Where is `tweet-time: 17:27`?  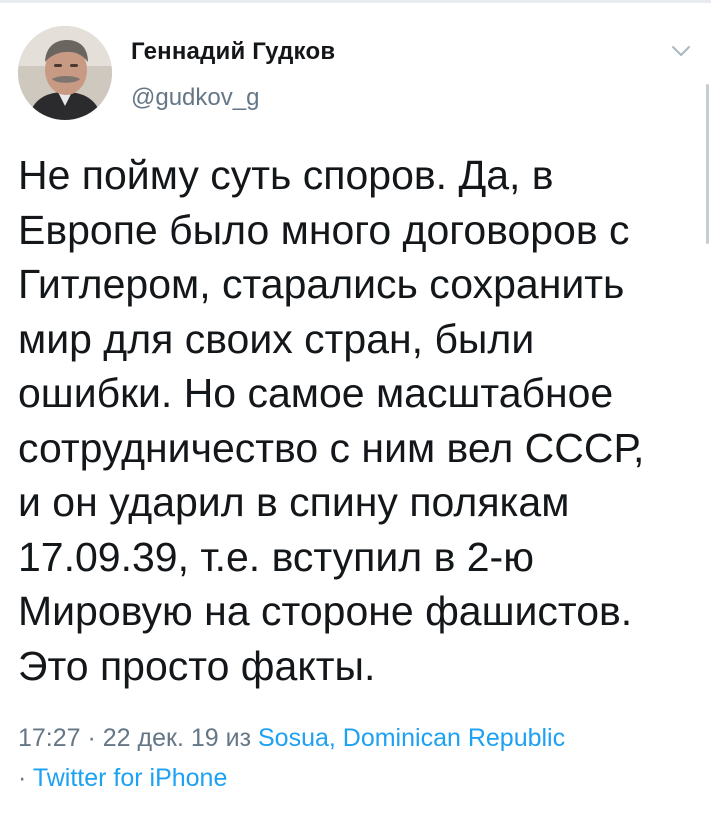 tweet-time: 17:27 is located at coordinates (49, 738).